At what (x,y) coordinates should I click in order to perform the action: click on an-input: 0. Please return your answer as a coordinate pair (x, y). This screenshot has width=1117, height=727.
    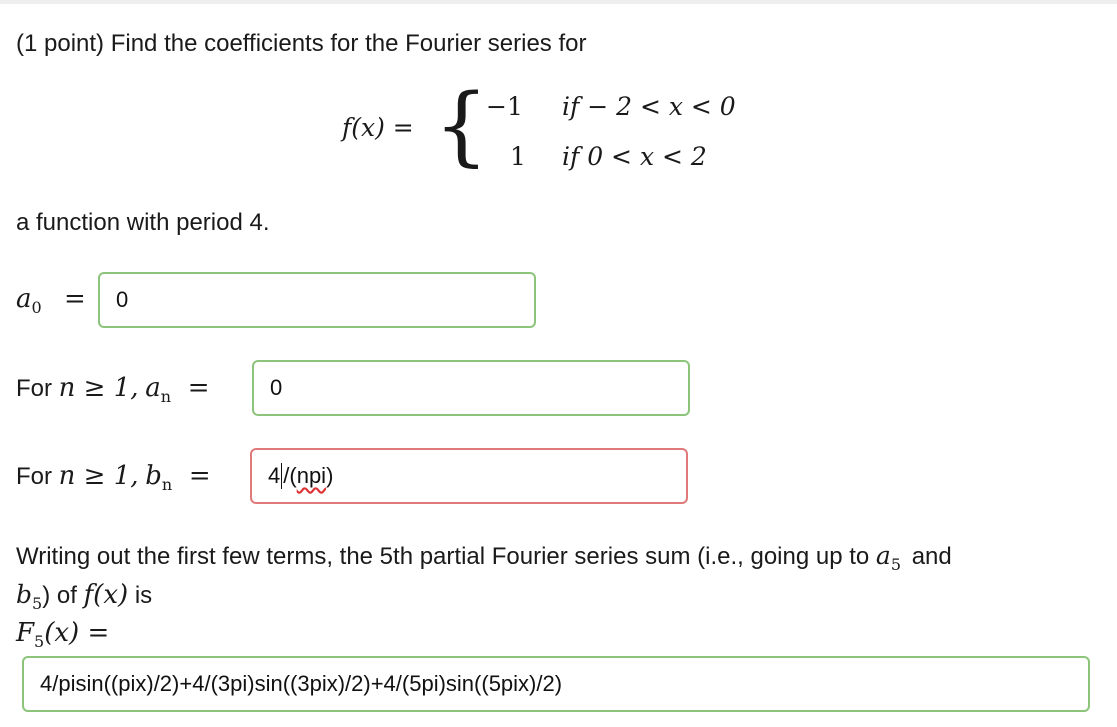
    Looking at the image, I should click on (471, 388).